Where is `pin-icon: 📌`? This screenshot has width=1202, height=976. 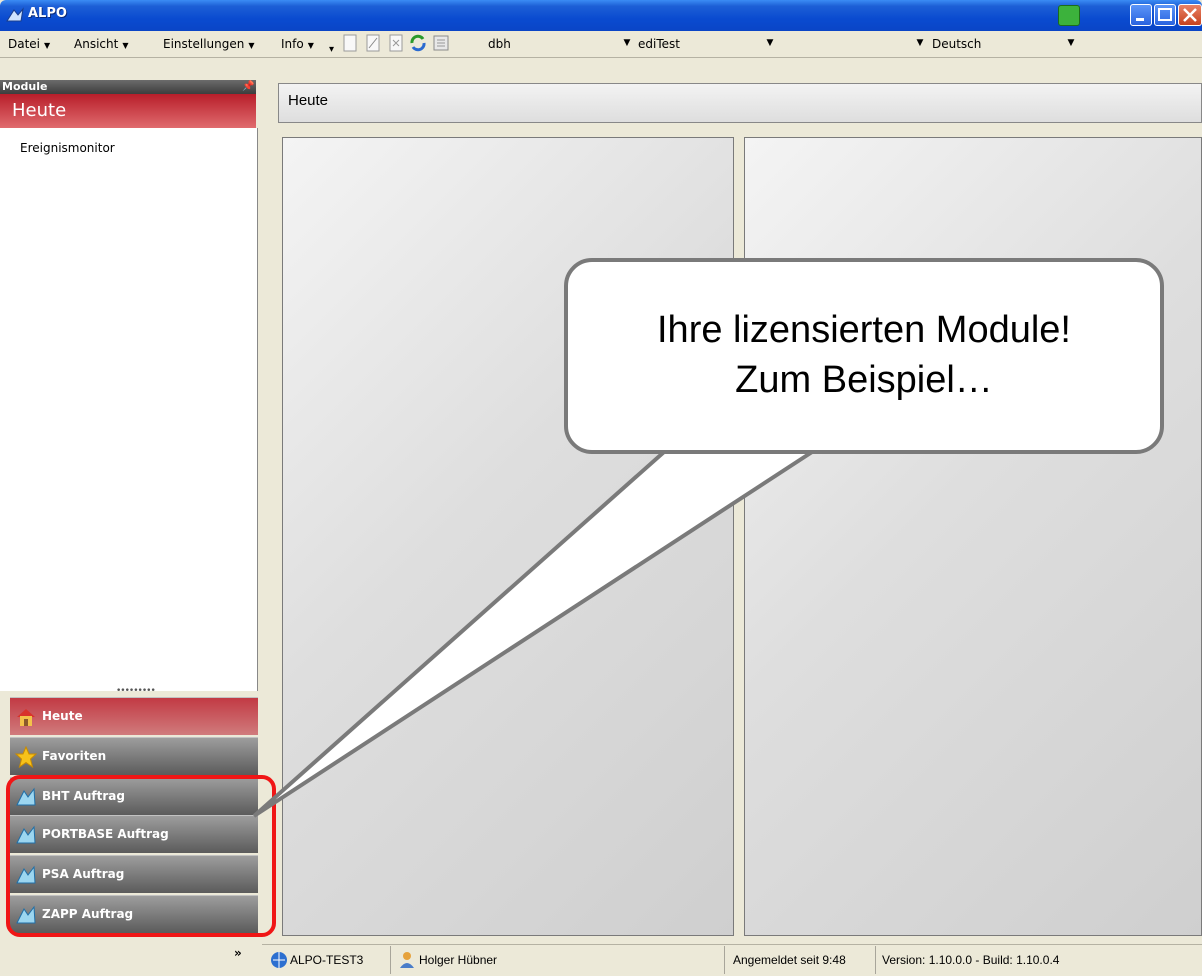
pin-icon: 📌 is located at coordinates (248, 87).